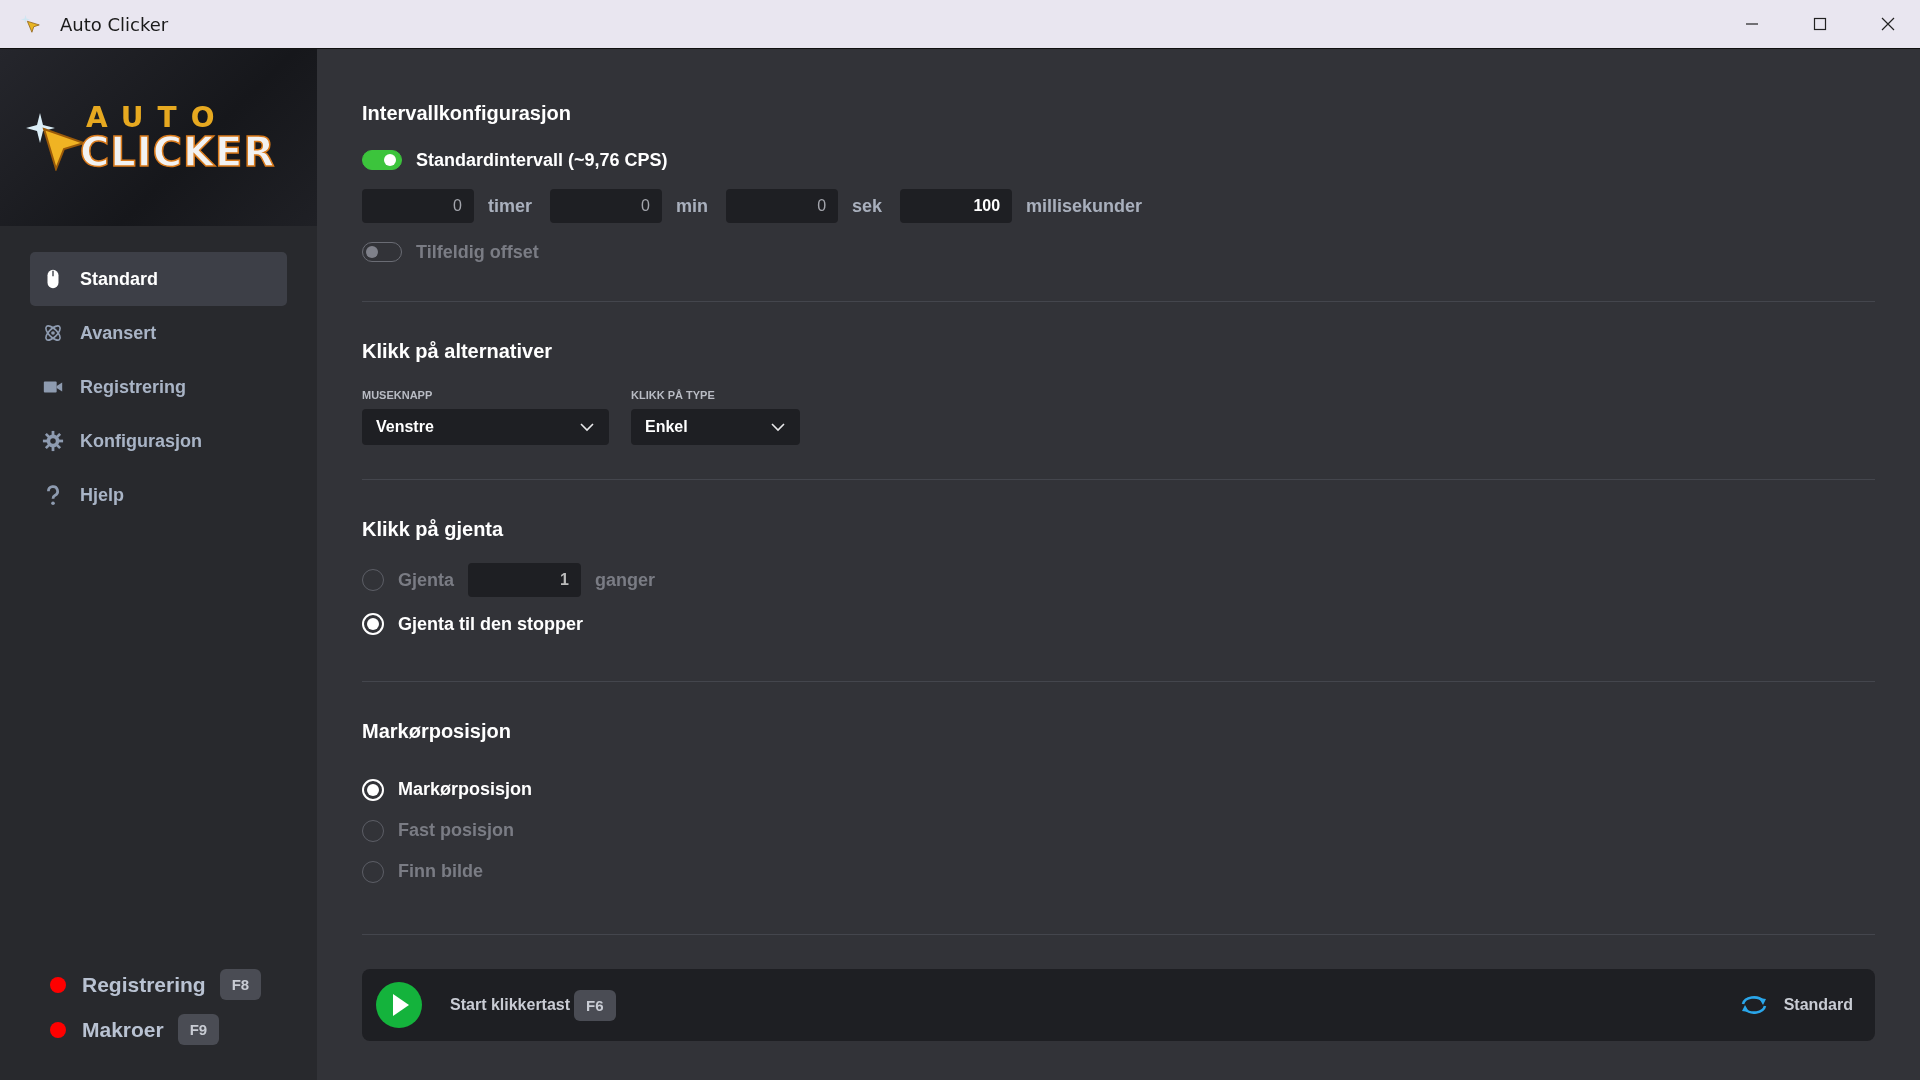 Image resolution: width=1920 pixels, height=1080 pixels. Describe the element at coordinates (158, 279) in the screenshot. I see `sidebar-item: Standard` at that location.